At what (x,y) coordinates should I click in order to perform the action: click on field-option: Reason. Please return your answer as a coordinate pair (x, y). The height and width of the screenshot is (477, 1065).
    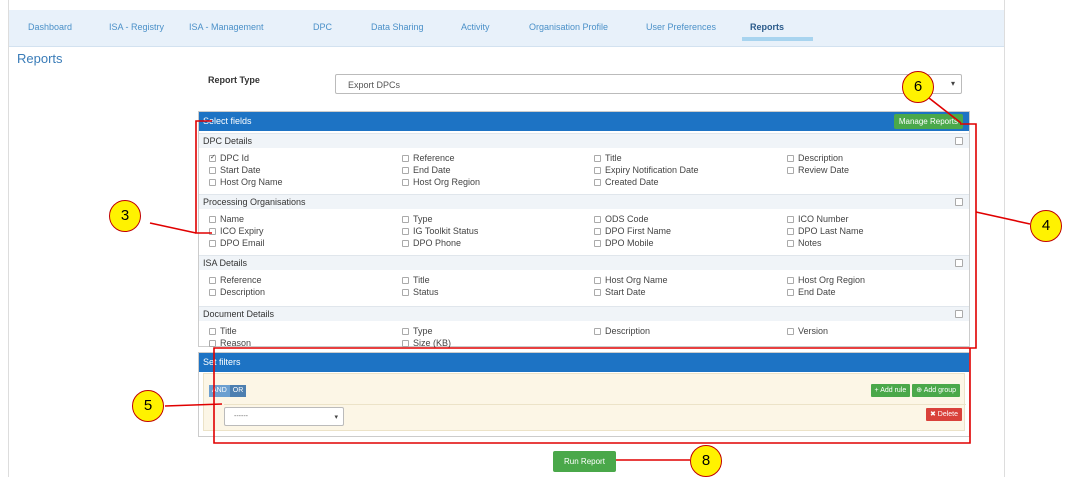
    Looking at the image, I should click on (230, 343).